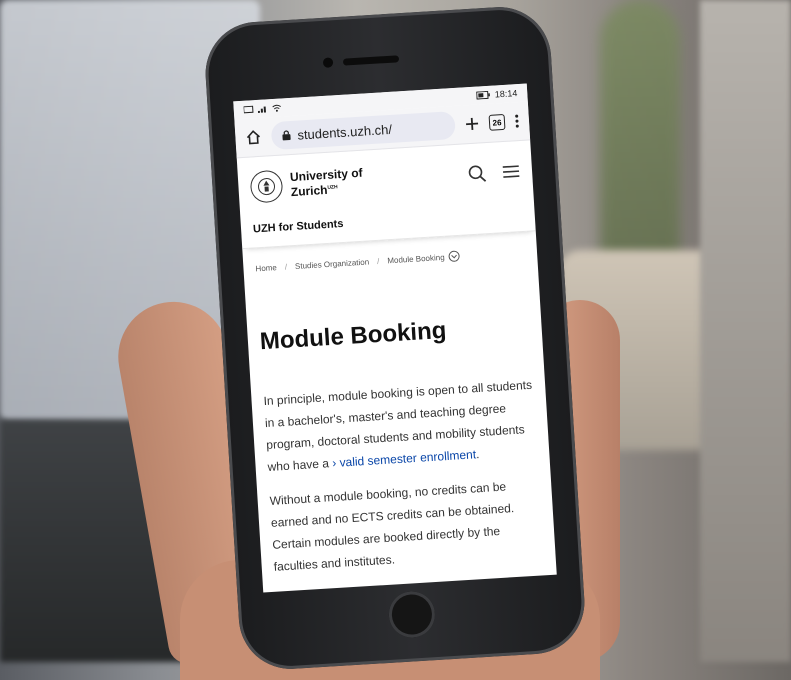  I want to click on wifi-icon, so click(276, 107).